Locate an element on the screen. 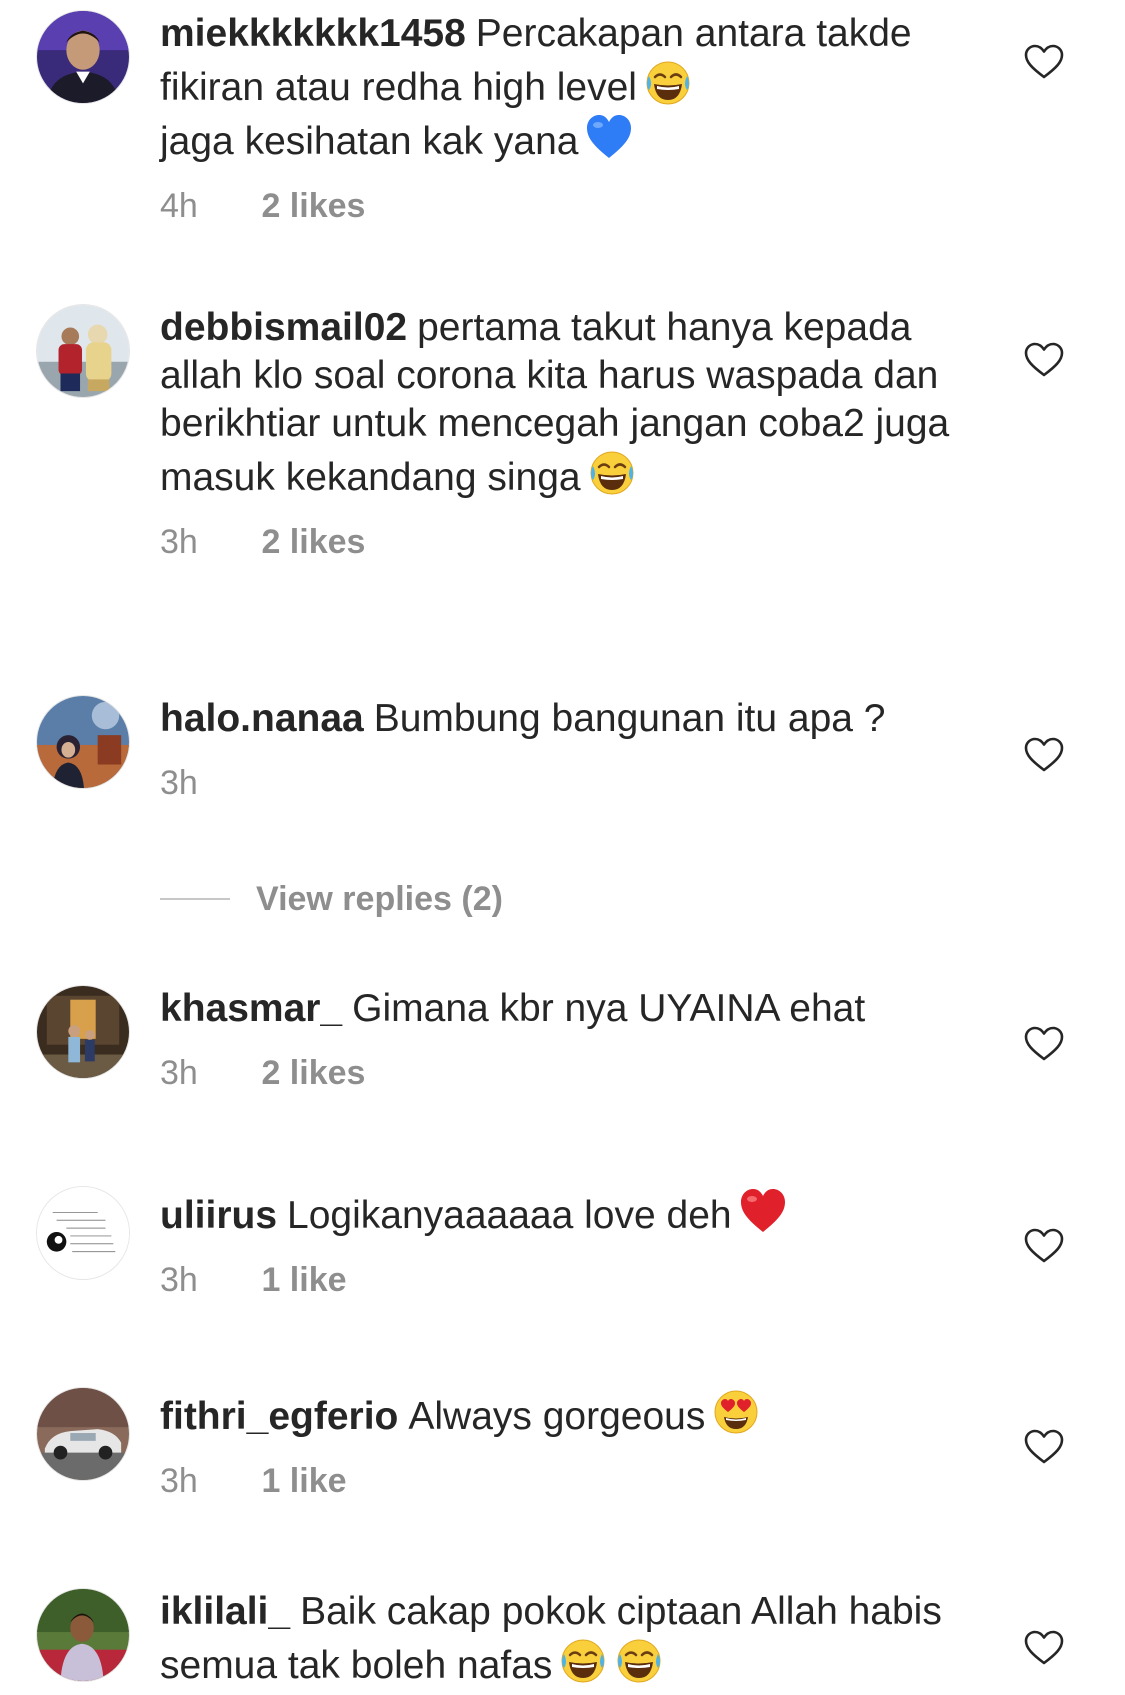  comment-text: Bumbung bangunan itu apa ? is located at coordinates (629, 718).